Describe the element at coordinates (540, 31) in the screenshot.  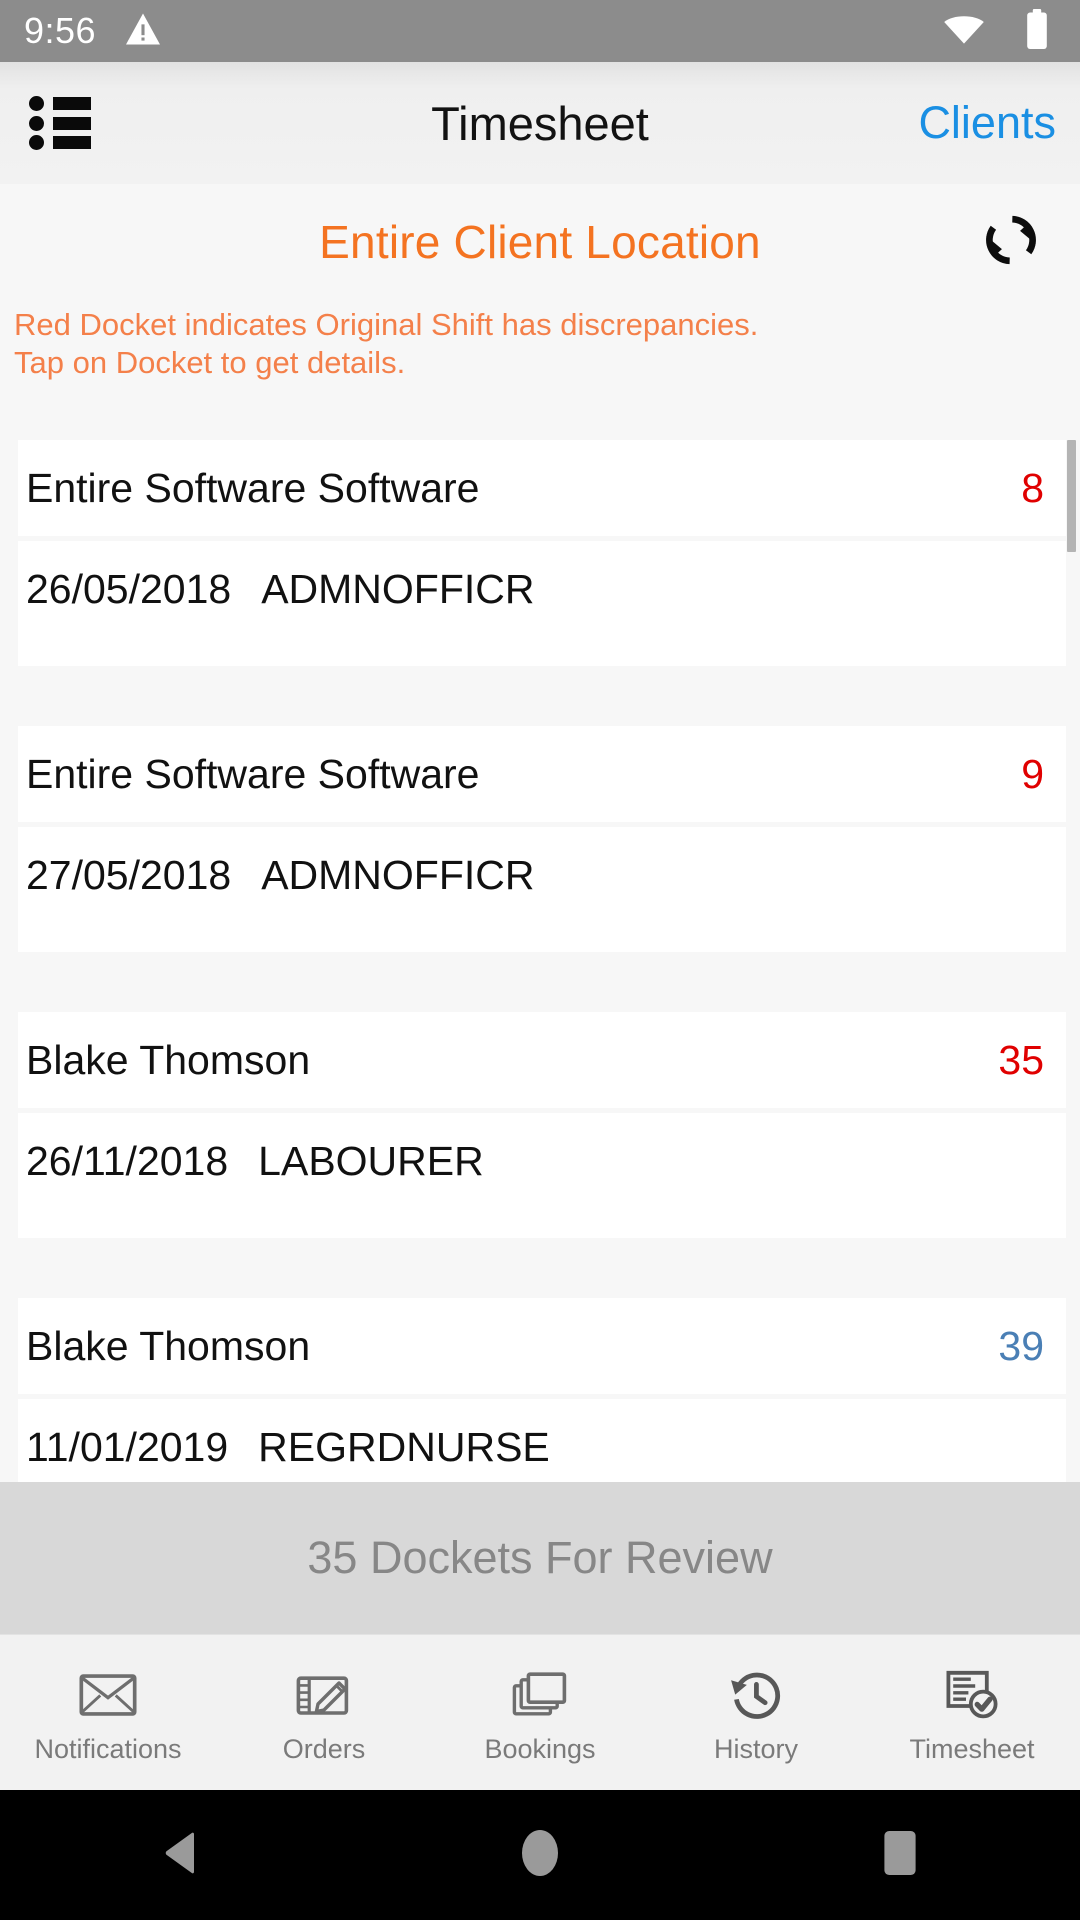
I see `status-bar: 9:56` at that location.